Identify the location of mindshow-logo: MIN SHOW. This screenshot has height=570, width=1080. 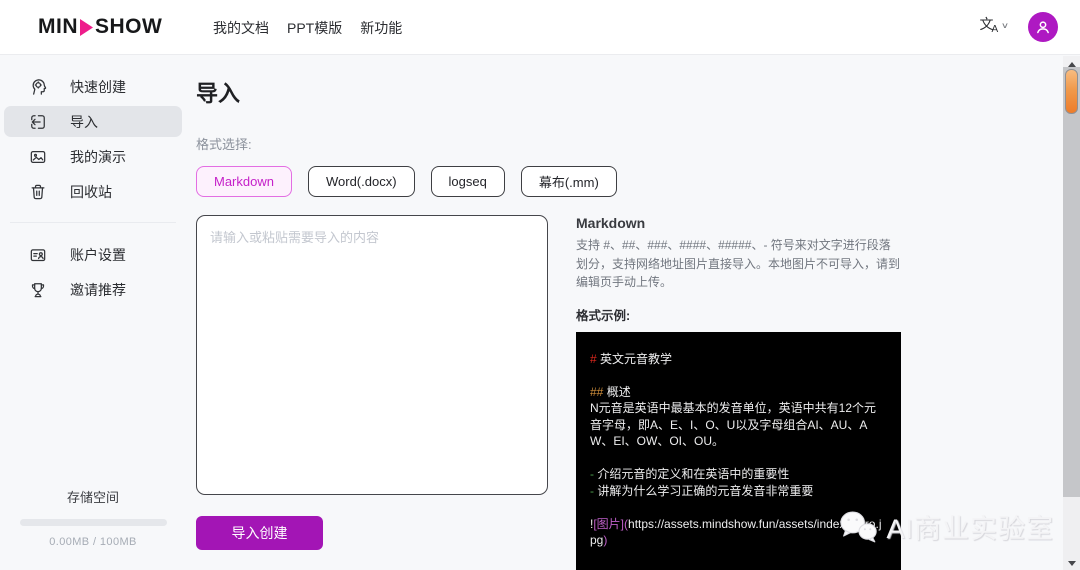
(100, 27).